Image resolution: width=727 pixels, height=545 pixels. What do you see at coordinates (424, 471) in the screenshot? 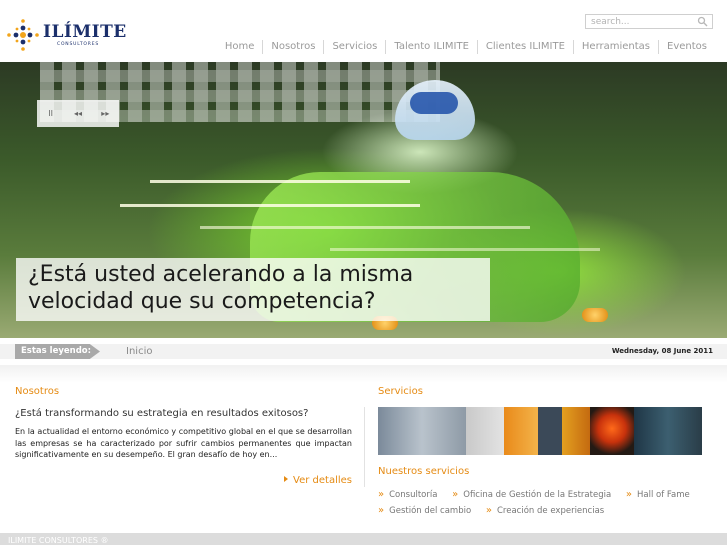
I see `nuestros-servicios-title: Nuestros servicios` at bounding box center [424, 471].